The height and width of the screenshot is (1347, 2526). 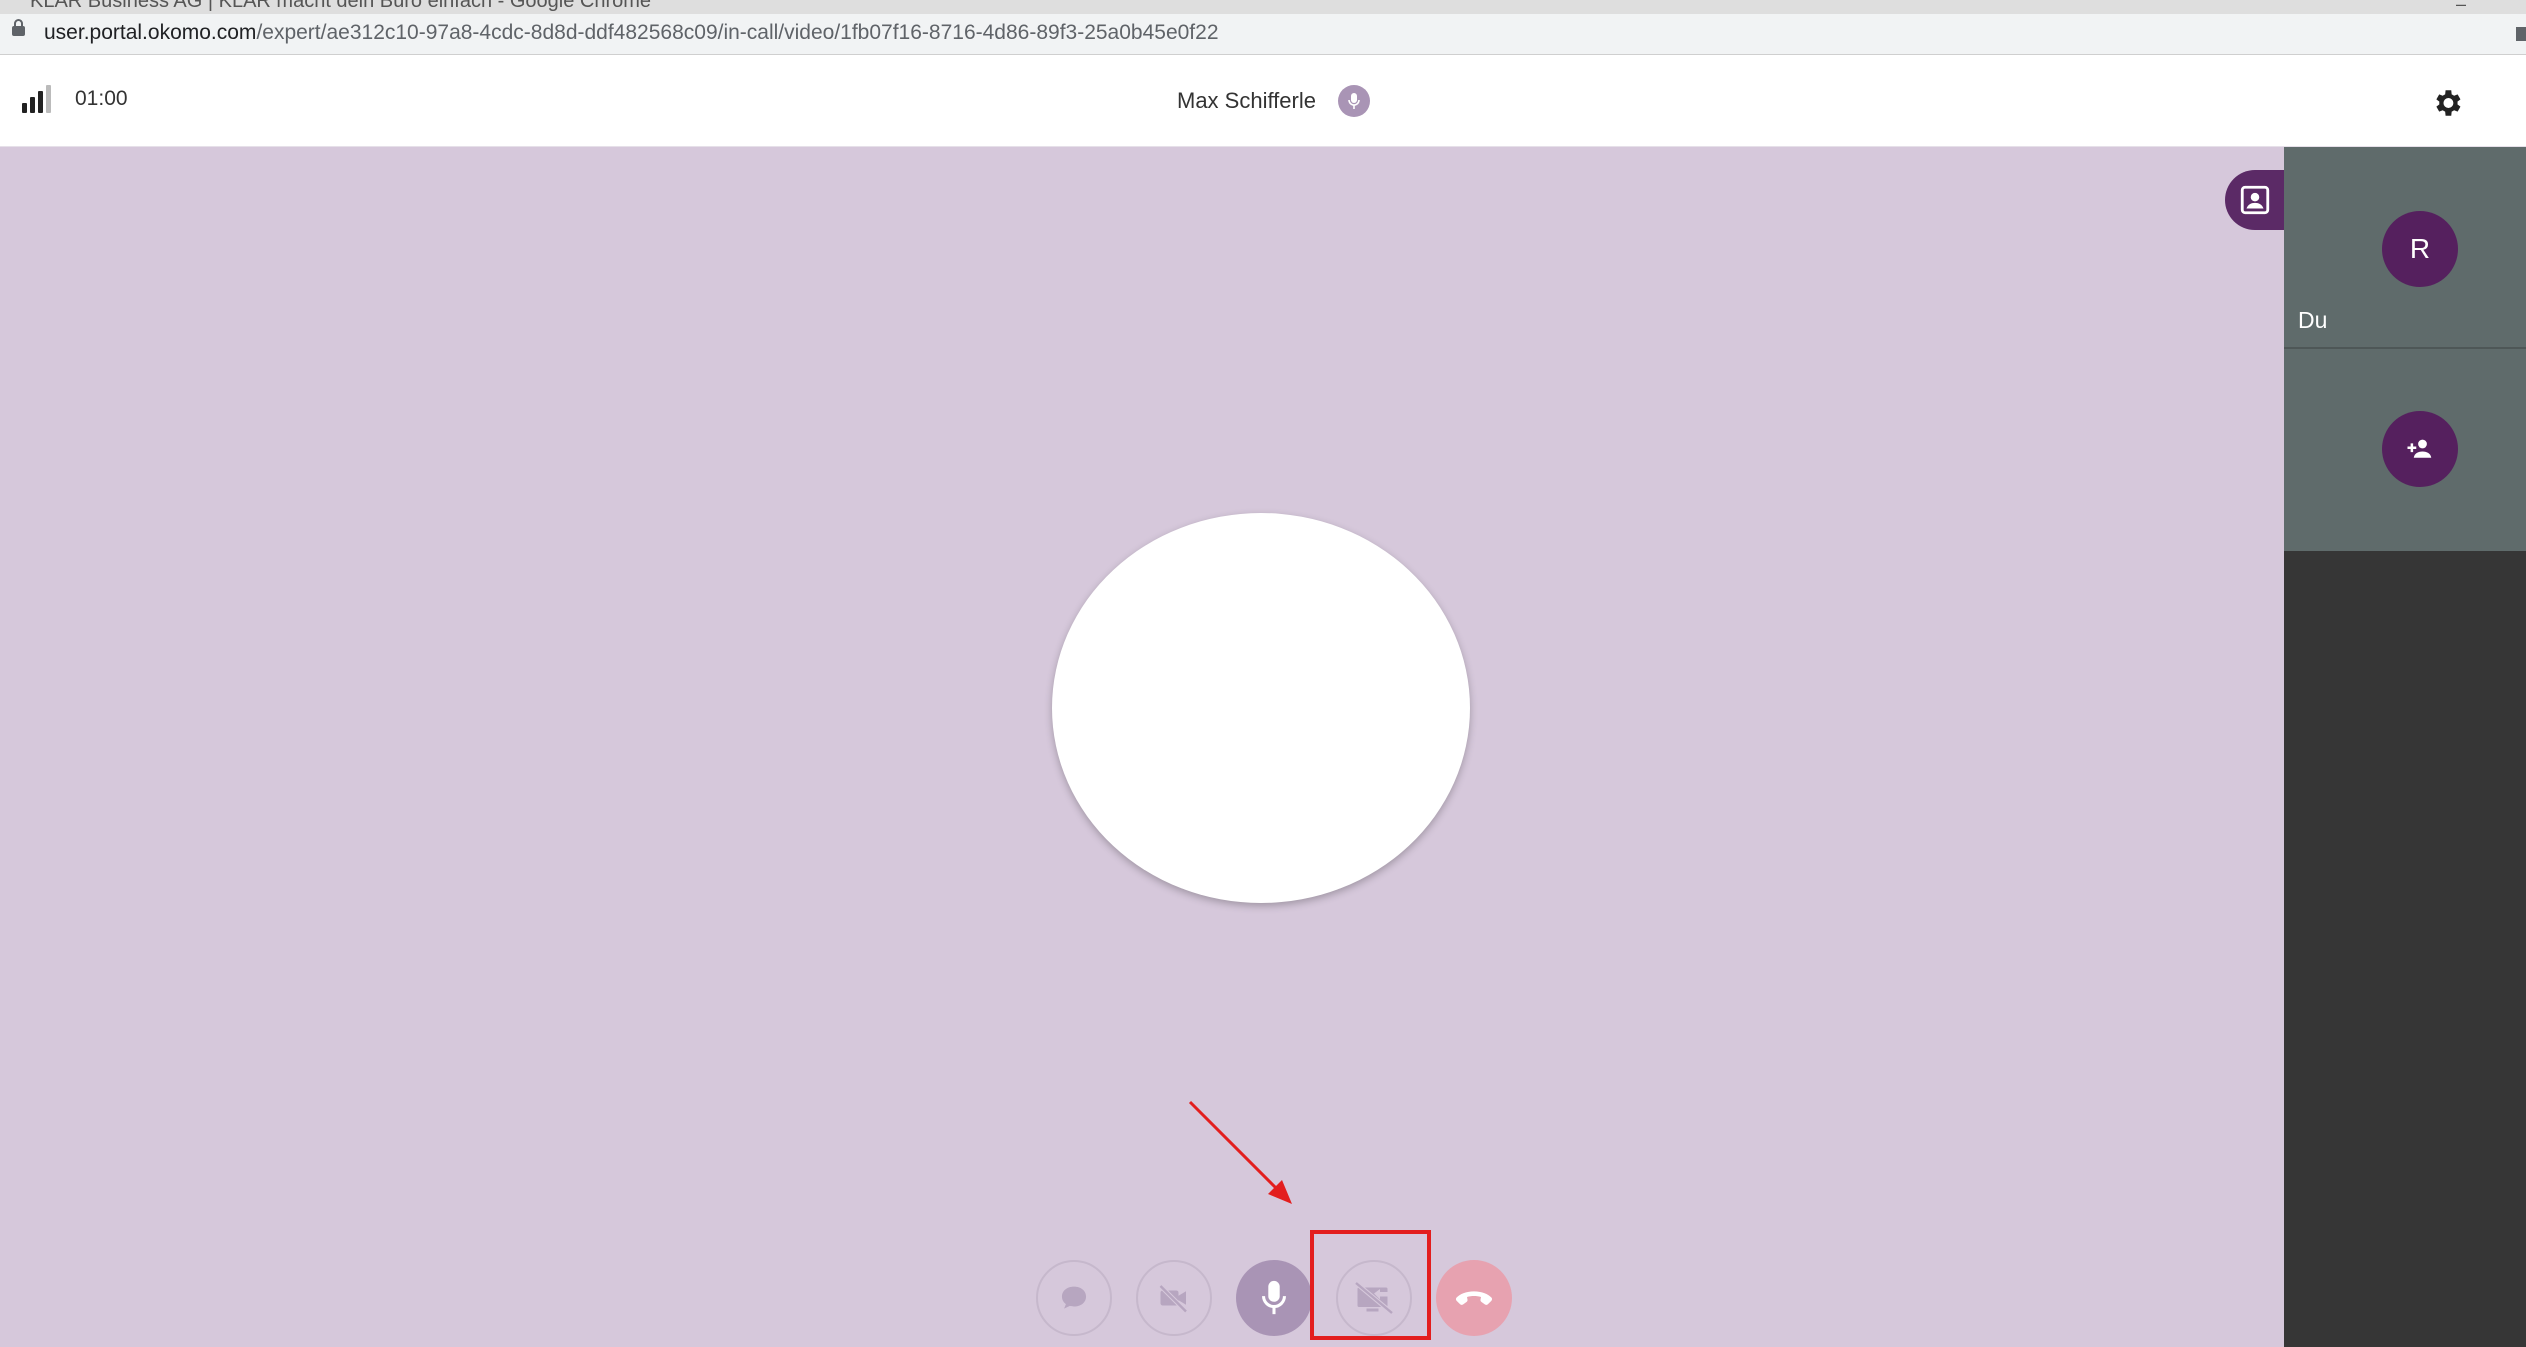 I want to click on caller-mic-icon, so click(x=1354, y=101).